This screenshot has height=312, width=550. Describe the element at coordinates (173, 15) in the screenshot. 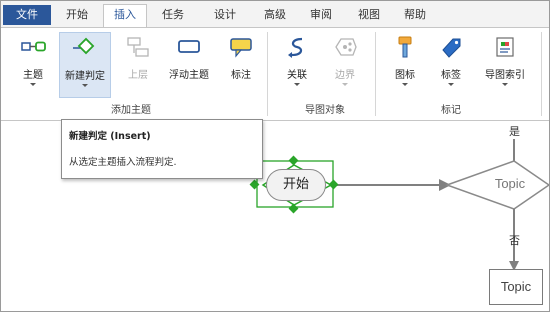

I see `tab-task: 任务` at that location.